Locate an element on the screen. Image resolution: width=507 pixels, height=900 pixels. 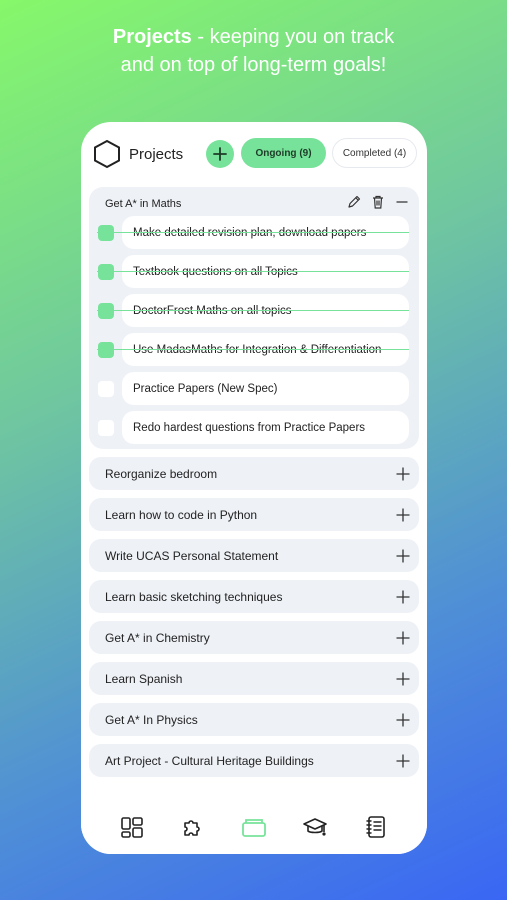
project-row: Learn Spanish is located at coordinates (254, 678).